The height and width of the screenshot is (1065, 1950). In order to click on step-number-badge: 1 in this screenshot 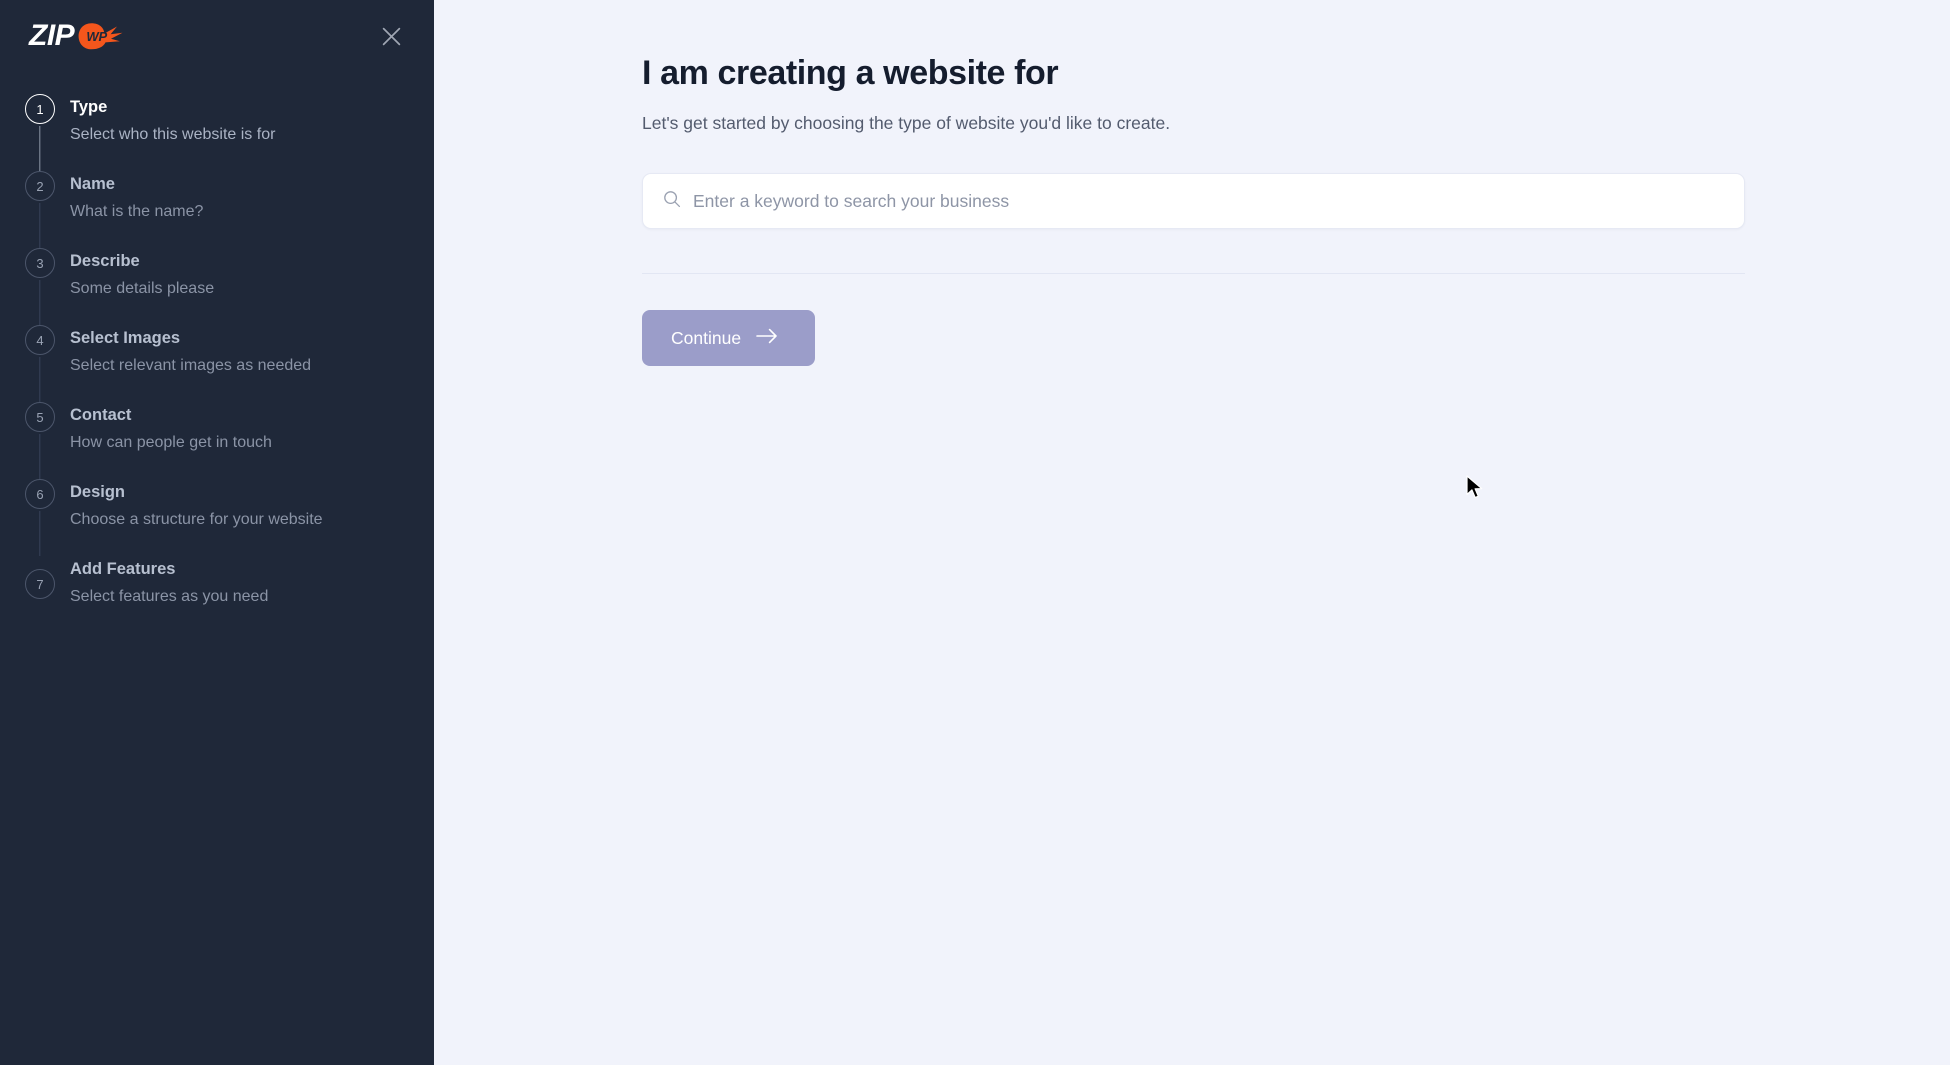, I will do `click(40, 109)`.